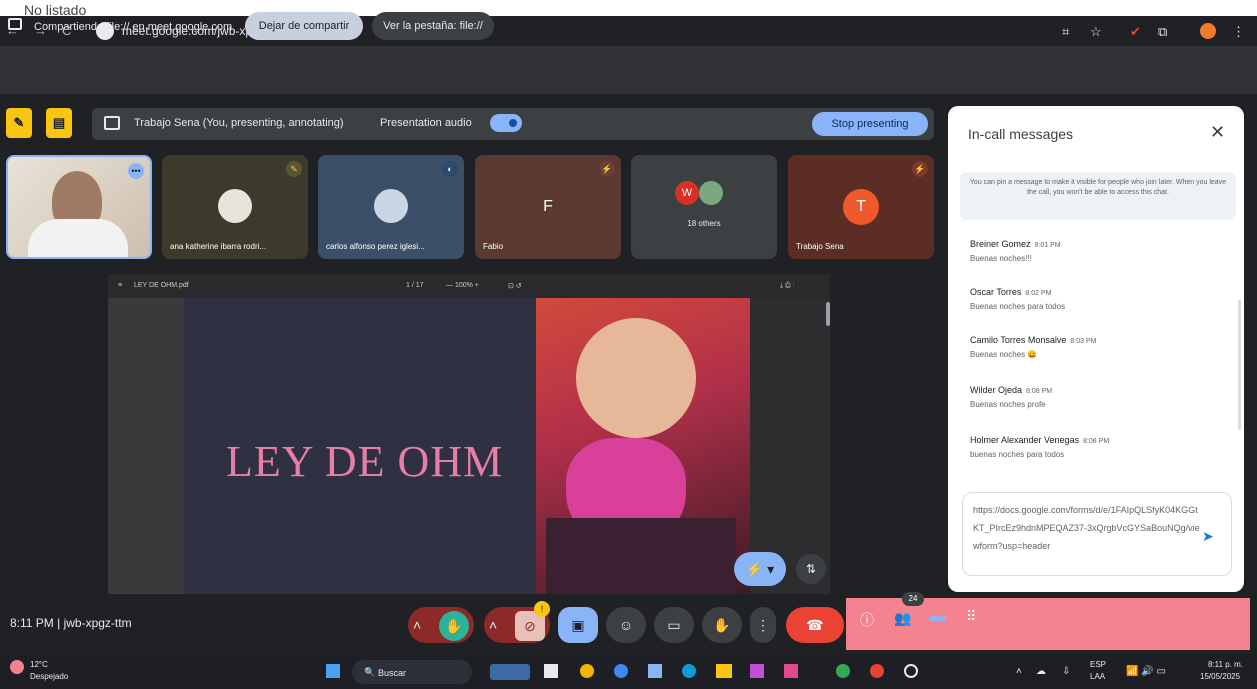 The width and height of the screenshot is (1257, 689). Describe the element at coordinates (146, 446) in the screenshot. I see `pdf-sidebar` at that location.